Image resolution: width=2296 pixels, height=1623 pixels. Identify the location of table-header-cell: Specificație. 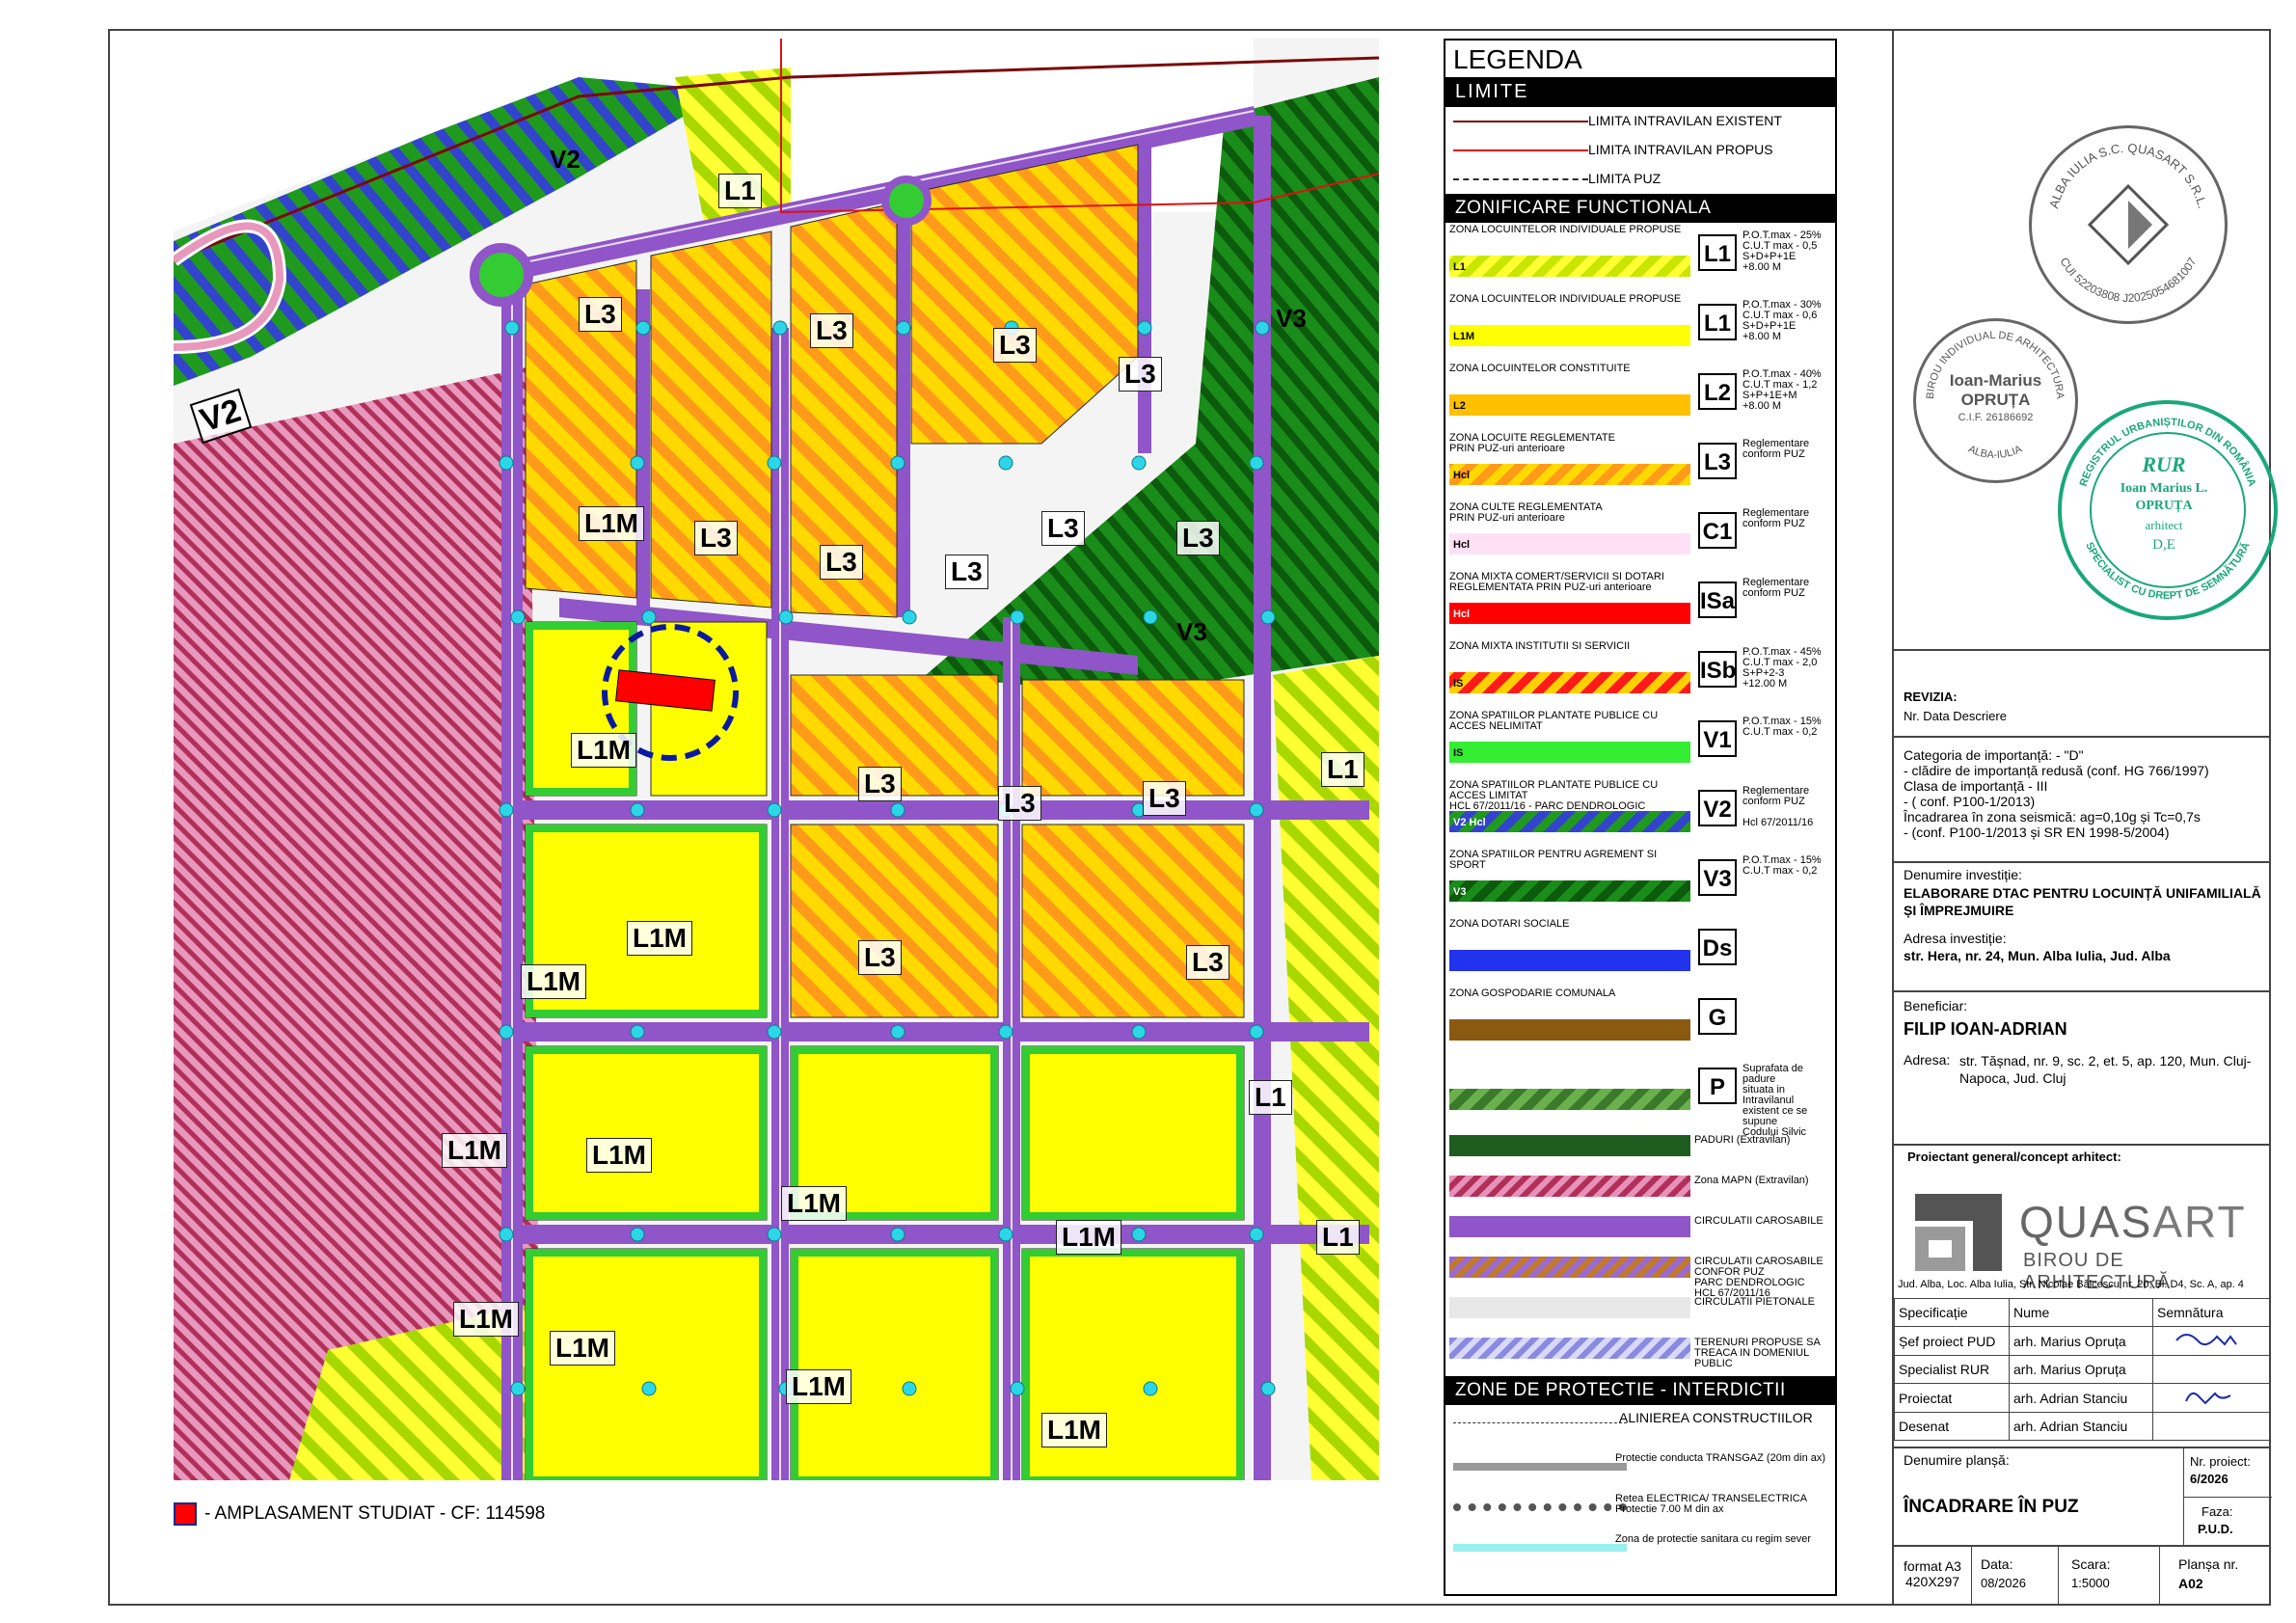
(1952, 1312).